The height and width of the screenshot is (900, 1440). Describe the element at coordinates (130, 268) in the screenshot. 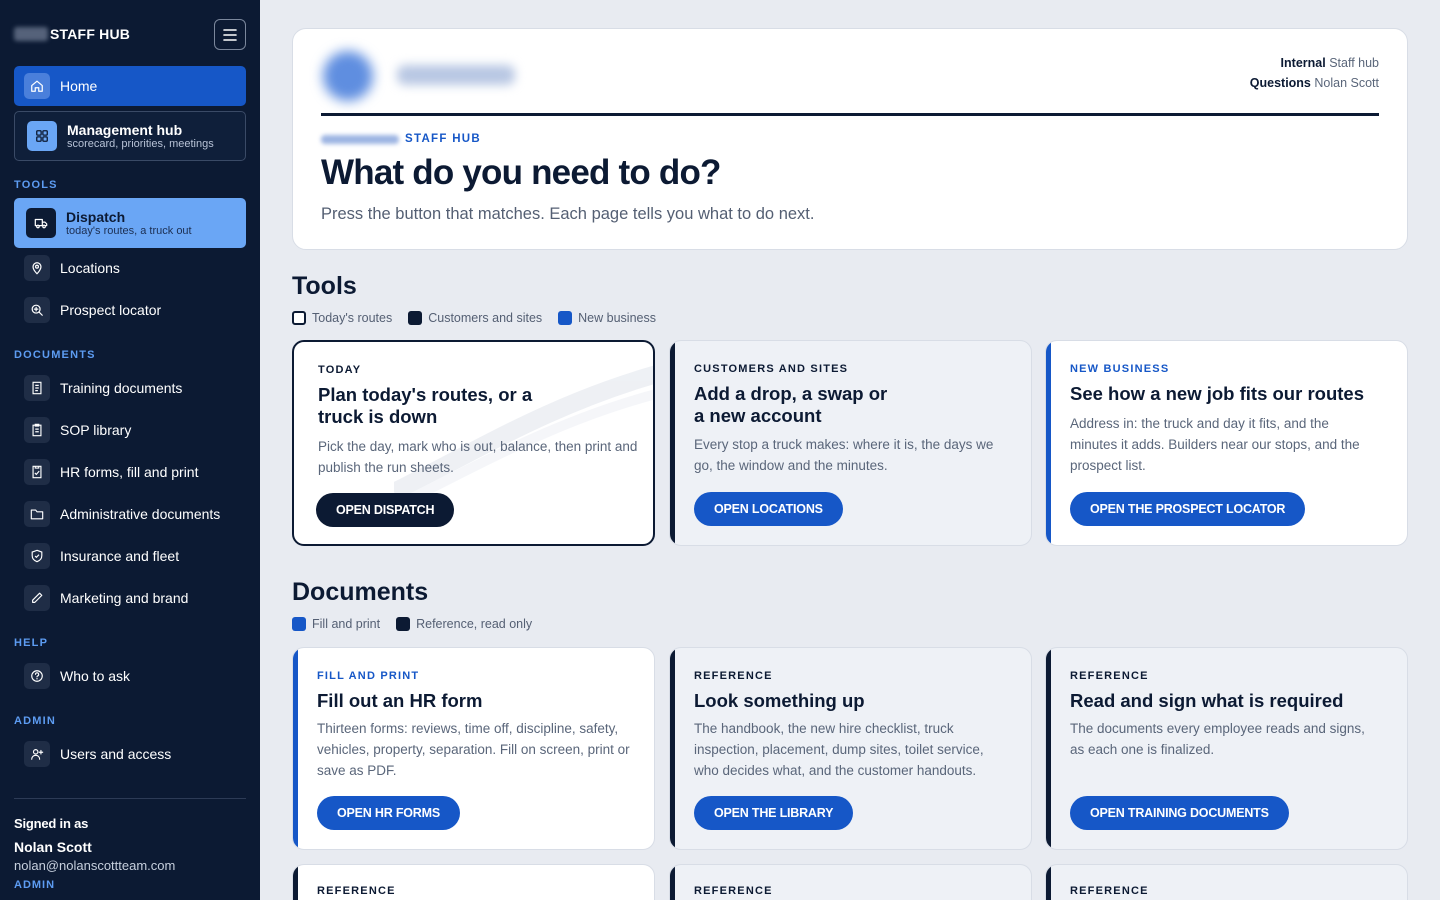

I see `sidebar-item-locations: Locations` at that location.